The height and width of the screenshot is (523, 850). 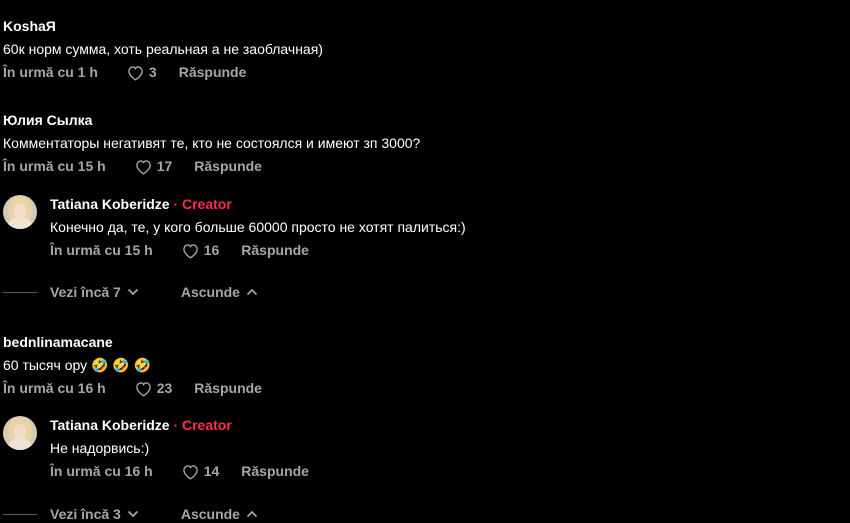 What do you see at coordinates (132, 388) in the screenshot?
I see `comment-meta: În urmă cu 16 h 23 Răspunde` at bounding box center [132, 388].